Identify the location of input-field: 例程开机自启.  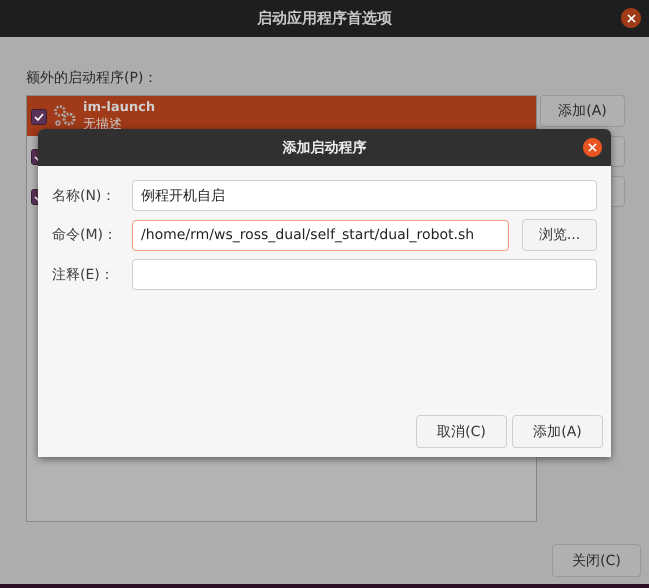
(364, 195).